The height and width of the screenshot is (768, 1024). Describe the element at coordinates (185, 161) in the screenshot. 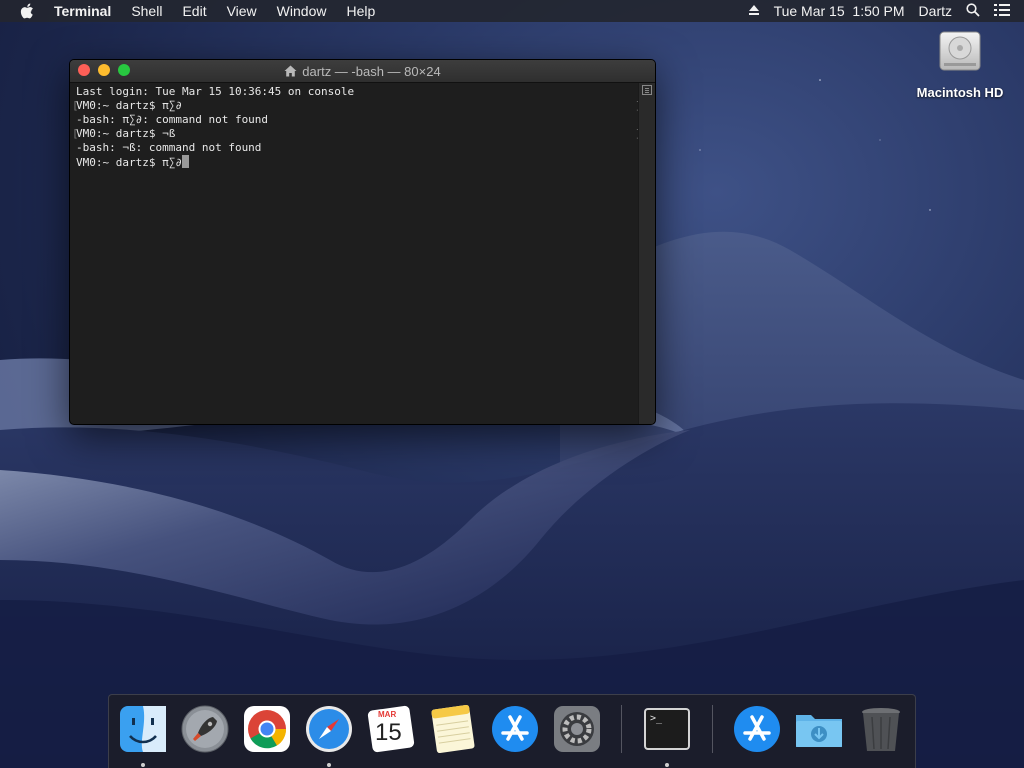

I see `terminal-cursor` at that location.